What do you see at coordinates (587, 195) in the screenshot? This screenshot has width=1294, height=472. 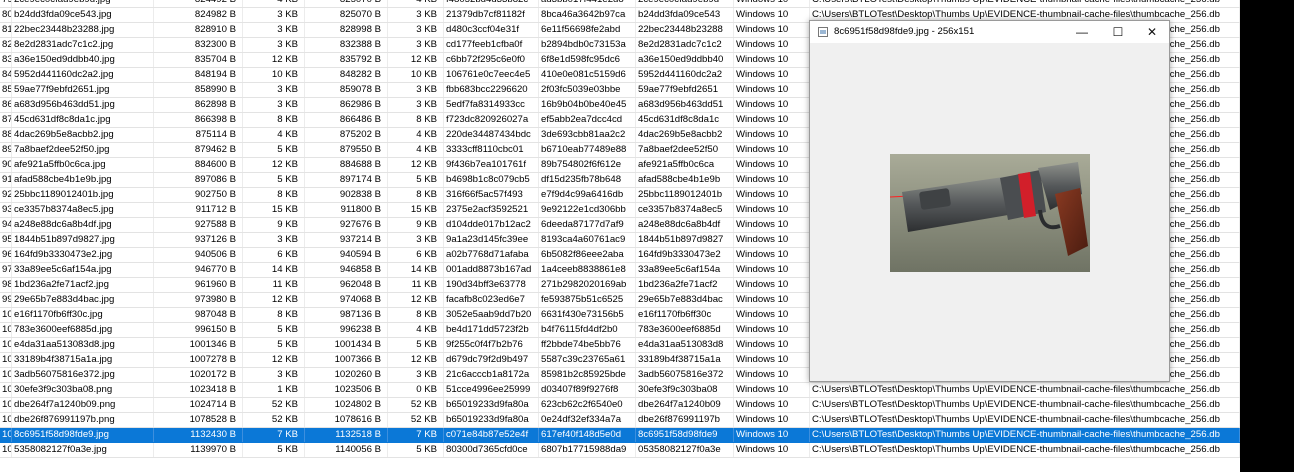 I see `data-checksum-cell: e7f9d4c99a6416db` at bounding box center [587, 195].